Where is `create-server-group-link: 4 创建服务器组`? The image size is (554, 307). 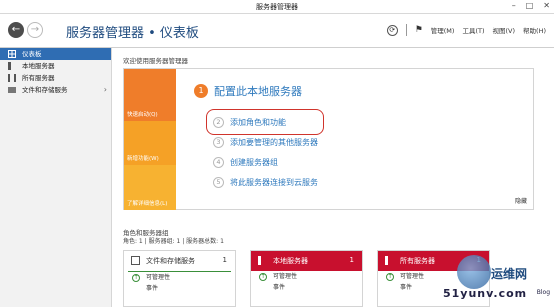
create-server-group-link: 4 创建服务器组 is located at coordinates (265, 162).